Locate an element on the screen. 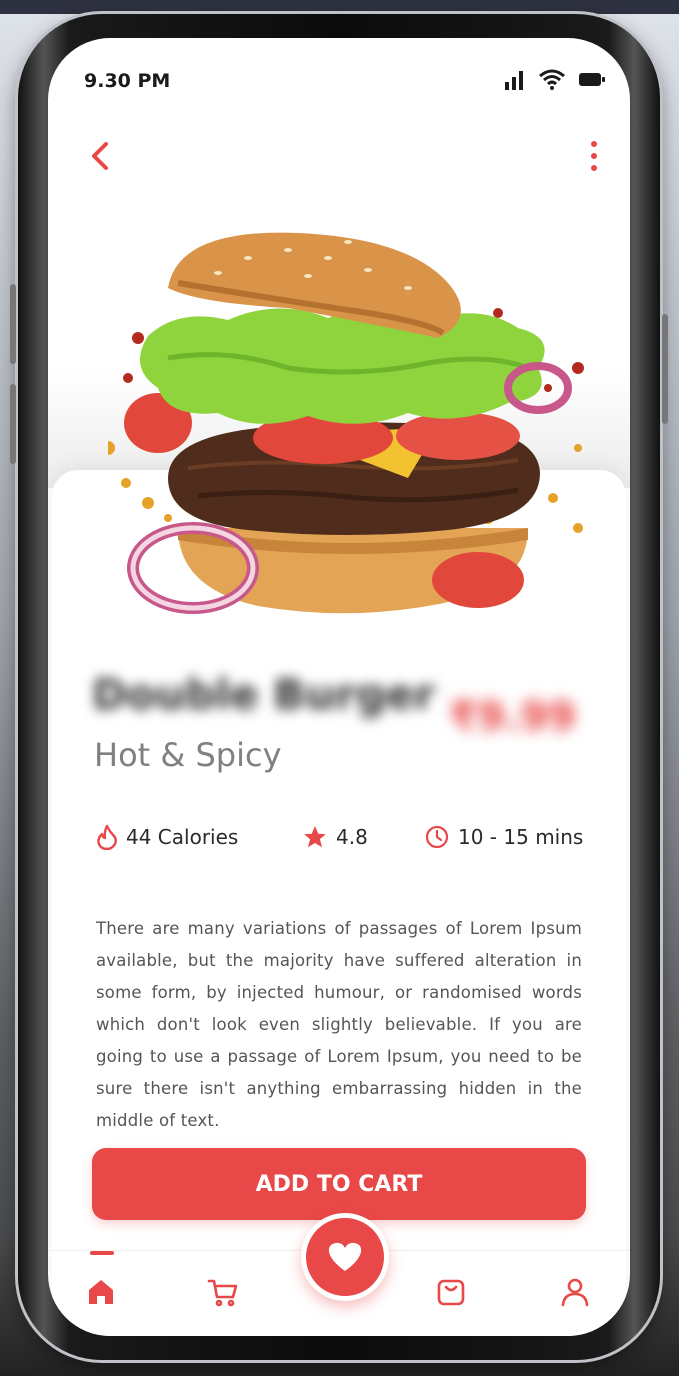 Image resolution: width=679 pixels, height=1376 pixels. user-icon is located at coordinates (575, 1292).